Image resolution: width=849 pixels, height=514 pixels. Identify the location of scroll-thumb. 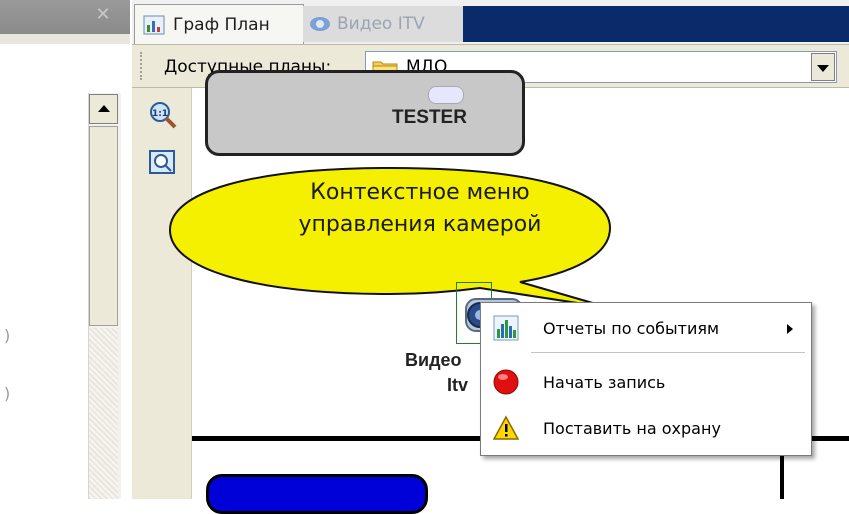
(103, 226).